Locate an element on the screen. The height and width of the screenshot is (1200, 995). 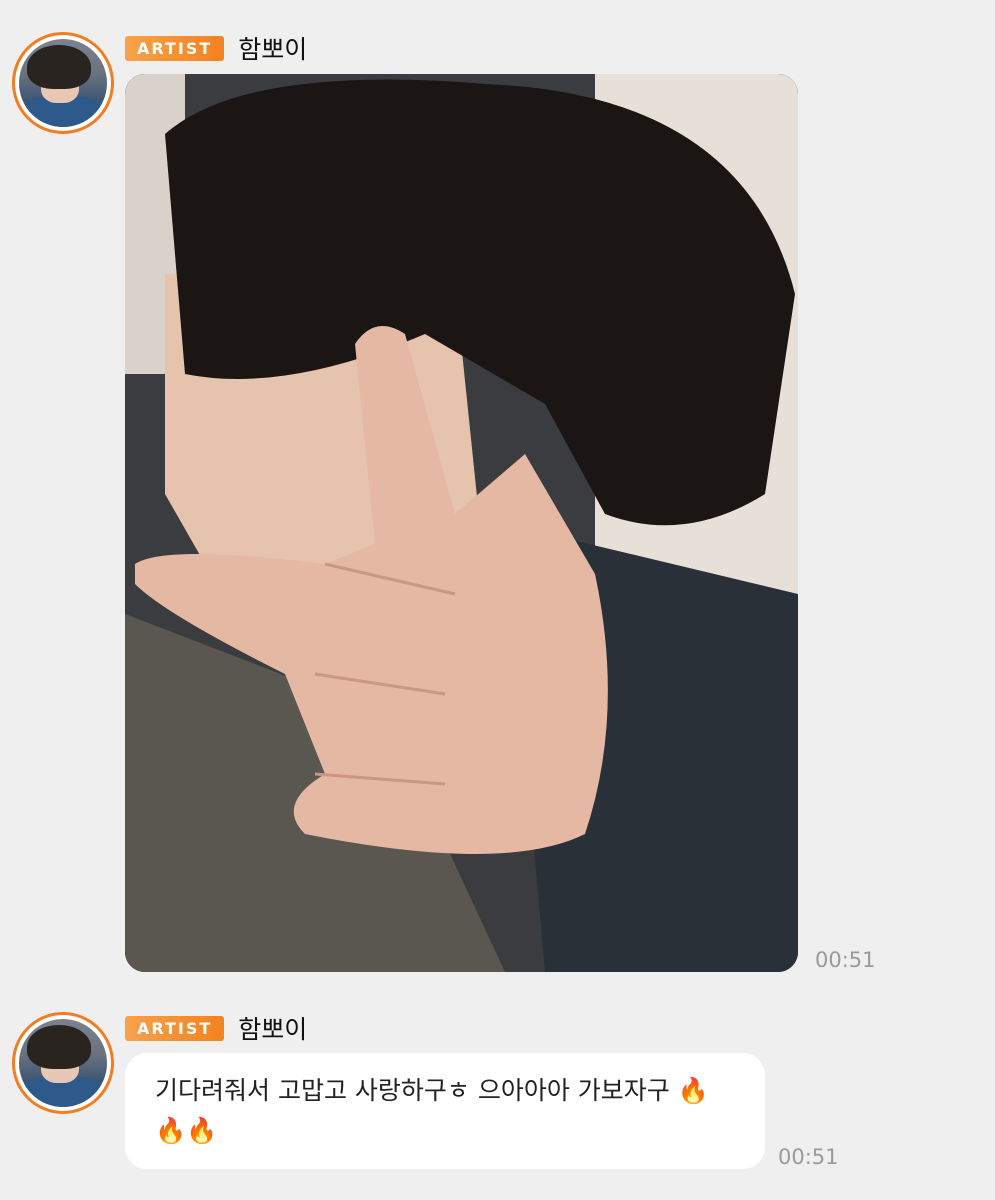
message-text-content: 기다려줘서 고맙고 사랑하구ㅎ 으아아아 가보자구 🔥🔥🔥 is located at coordinates (432, 1110).